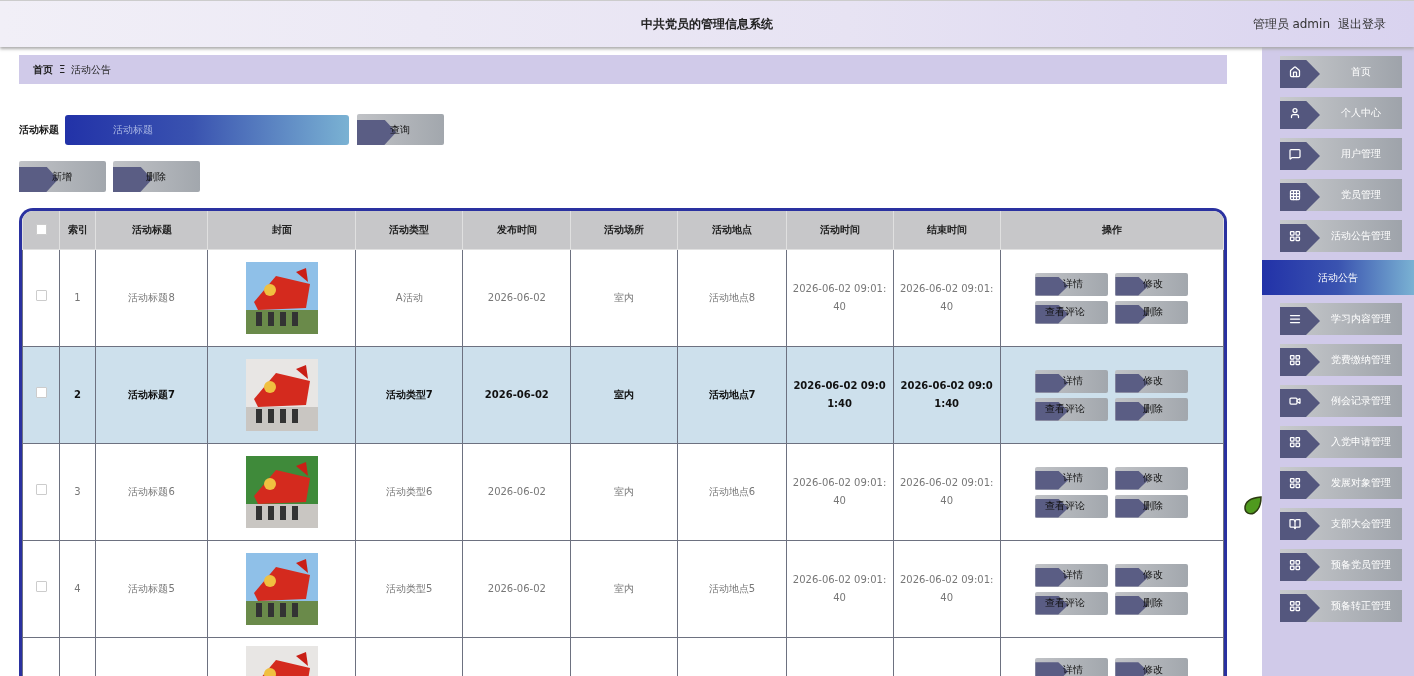 The width and height of the screenshot is (1414, 676). Describe the element at coordinates (41, 229) in the screenshot. I see `select-all-checkbox` at that location.